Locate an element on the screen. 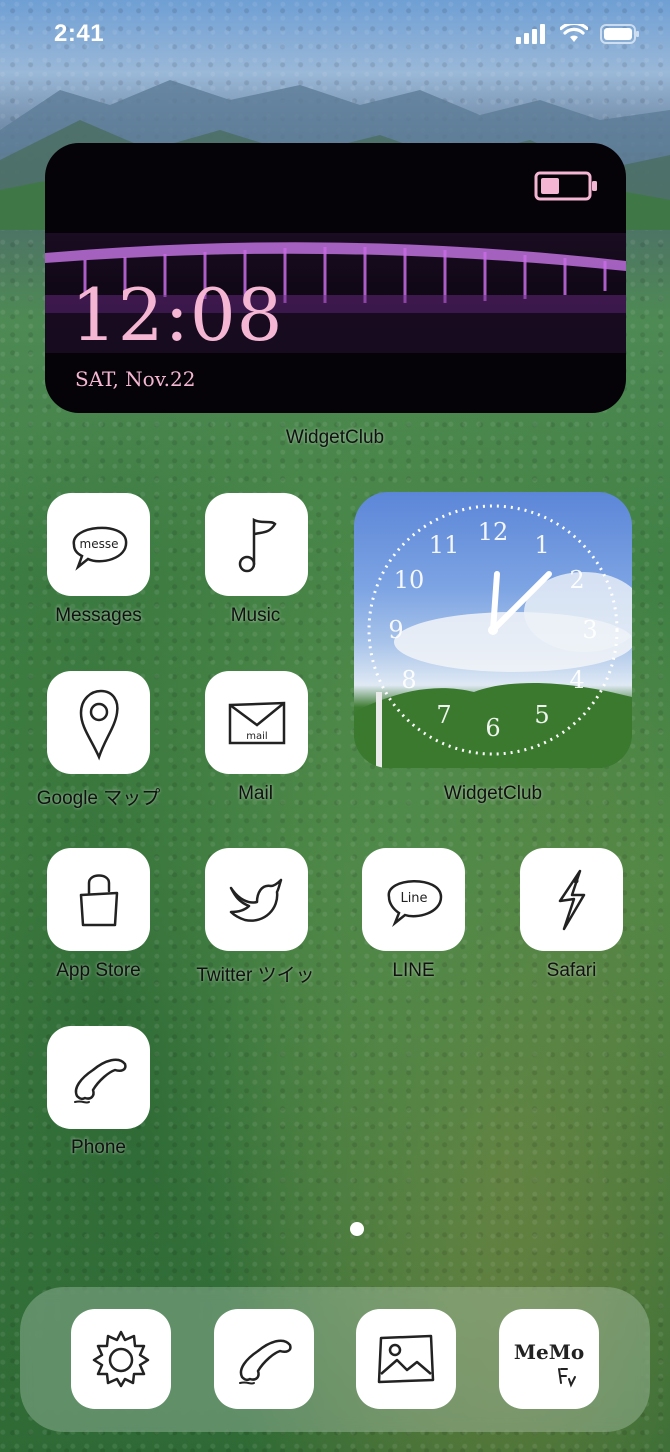 The width and height of the screenshot is (670, 1452). app-store-icon is located at coordinates (98, 899).